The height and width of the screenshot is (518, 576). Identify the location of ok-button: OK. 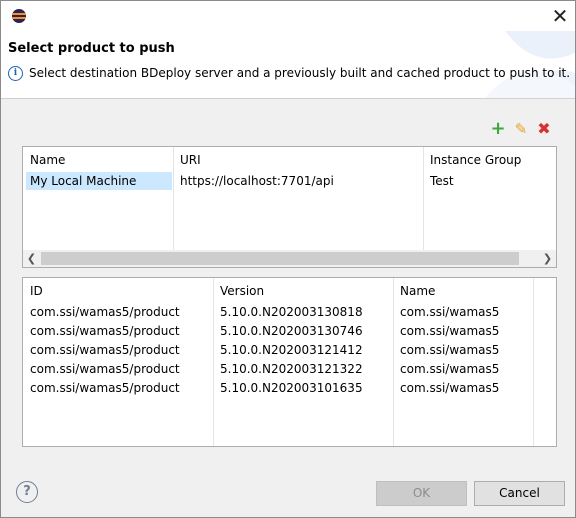
(421, 493).